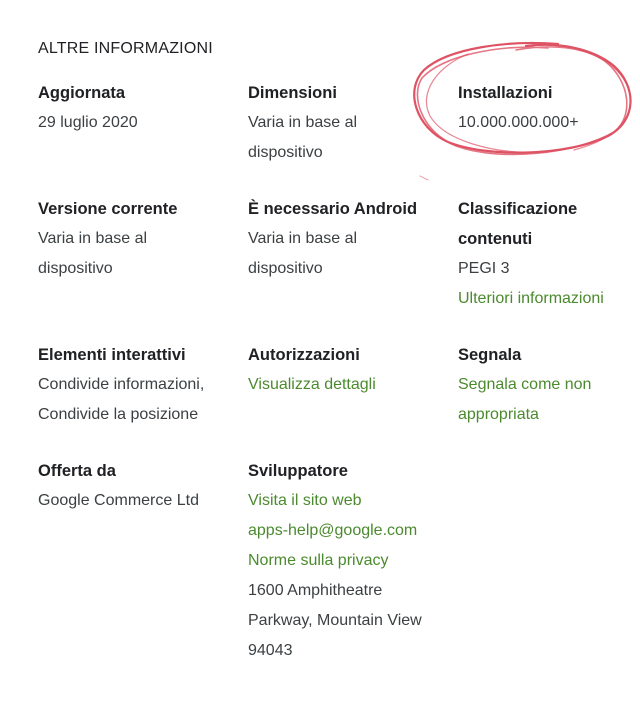  Describe the element at coordinates (88, 122) in the screenshot. I see `updated-value: 29 luglio 2020` at that location.